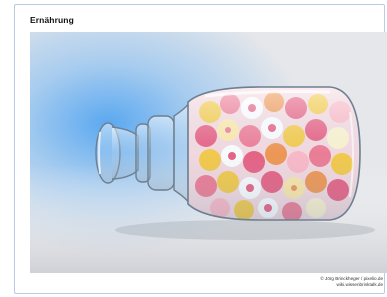 This screenshot has height=297, width=387. What do you see at coordinates (359, 284) in the screenshot?
I see `photo-credit-line-2: wiki.wissenbrinktalk.de` at bounding box center [359, 284].